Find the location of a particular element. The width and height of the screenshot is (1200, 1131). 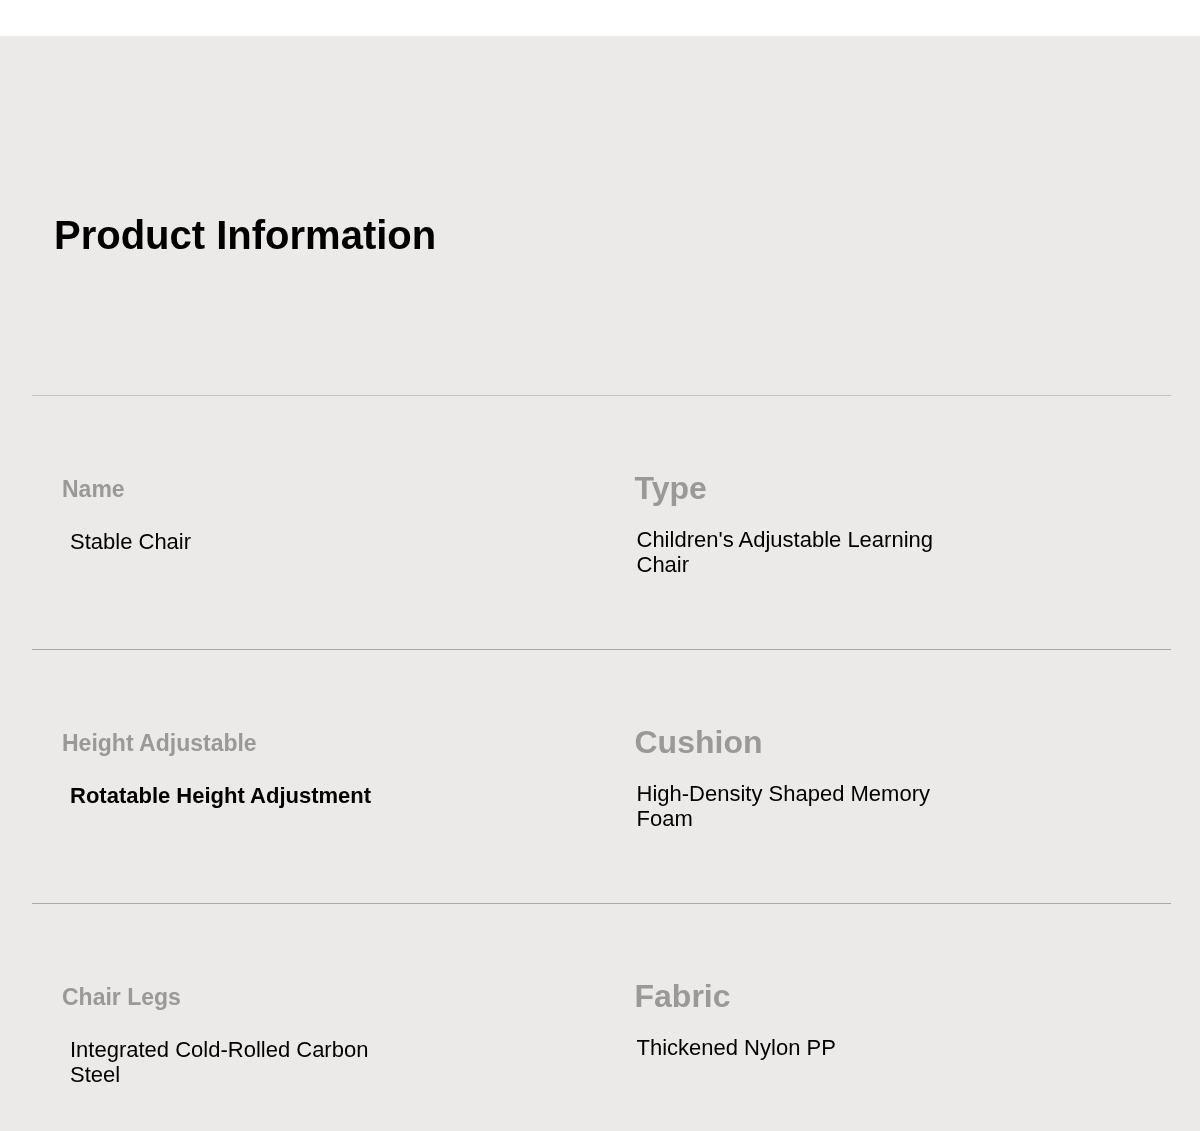

spec-label: Chair Legs is located at coordinates (121, 997).